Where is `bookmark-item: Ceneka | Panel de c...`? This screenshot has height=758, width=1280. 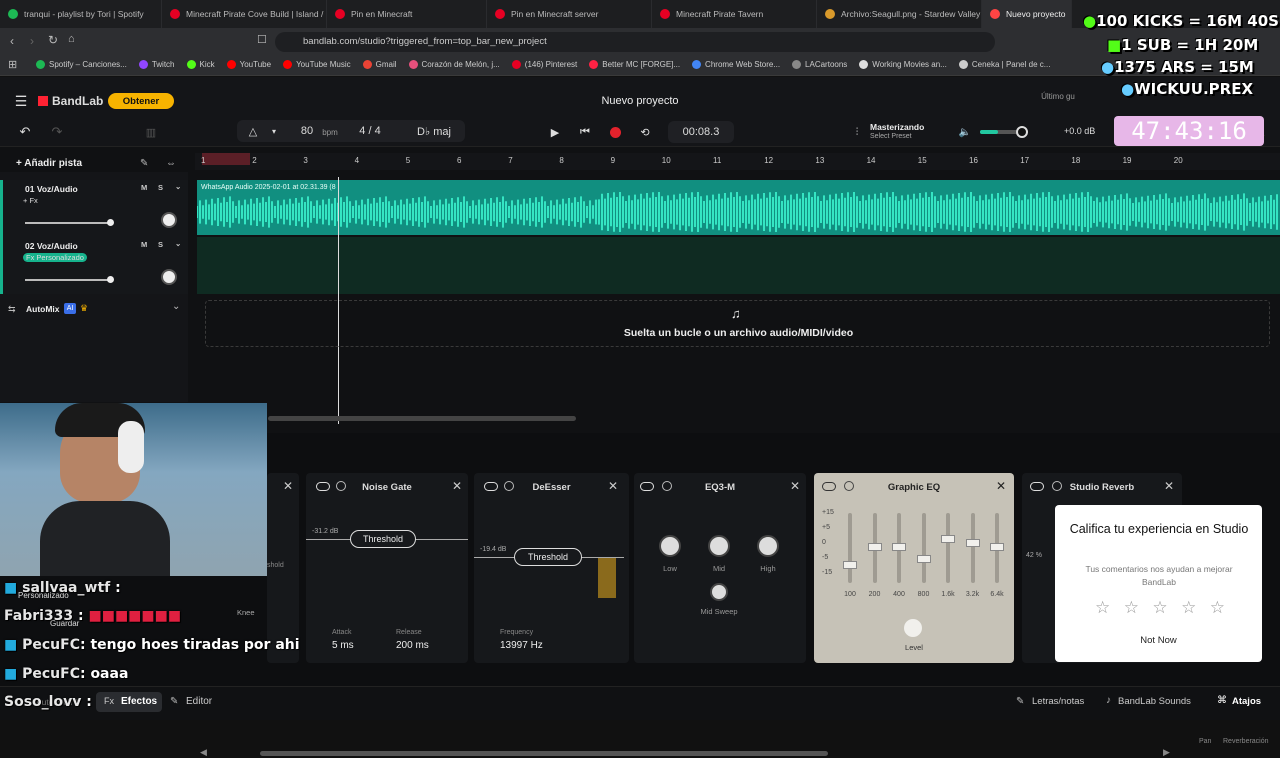
bookmark-item: Ceneka | Panel de c... is located at coordinates (1004, 64).